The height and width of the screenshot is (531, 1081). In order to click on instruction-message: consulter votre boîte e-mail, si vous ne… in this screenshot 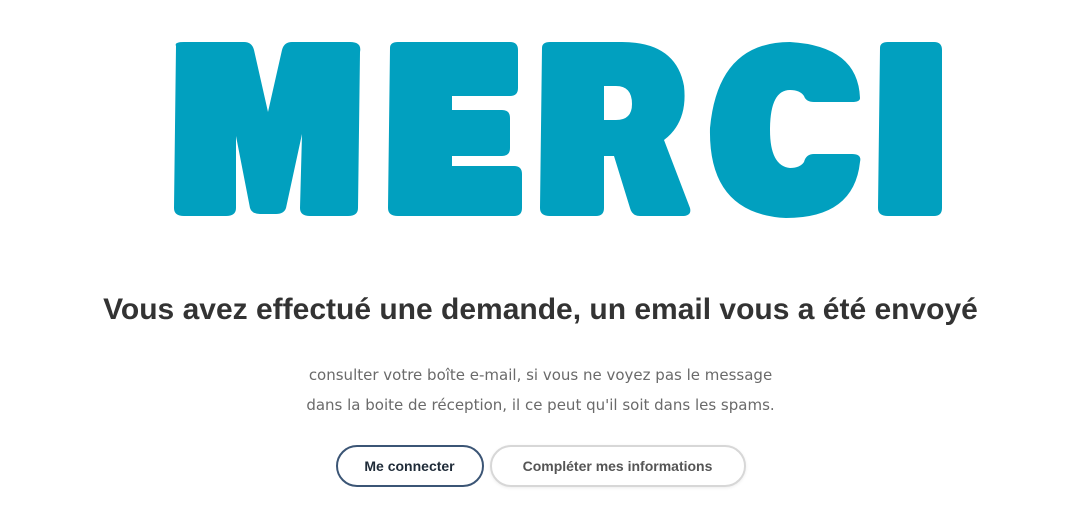, I will do `click(540, 390)`.